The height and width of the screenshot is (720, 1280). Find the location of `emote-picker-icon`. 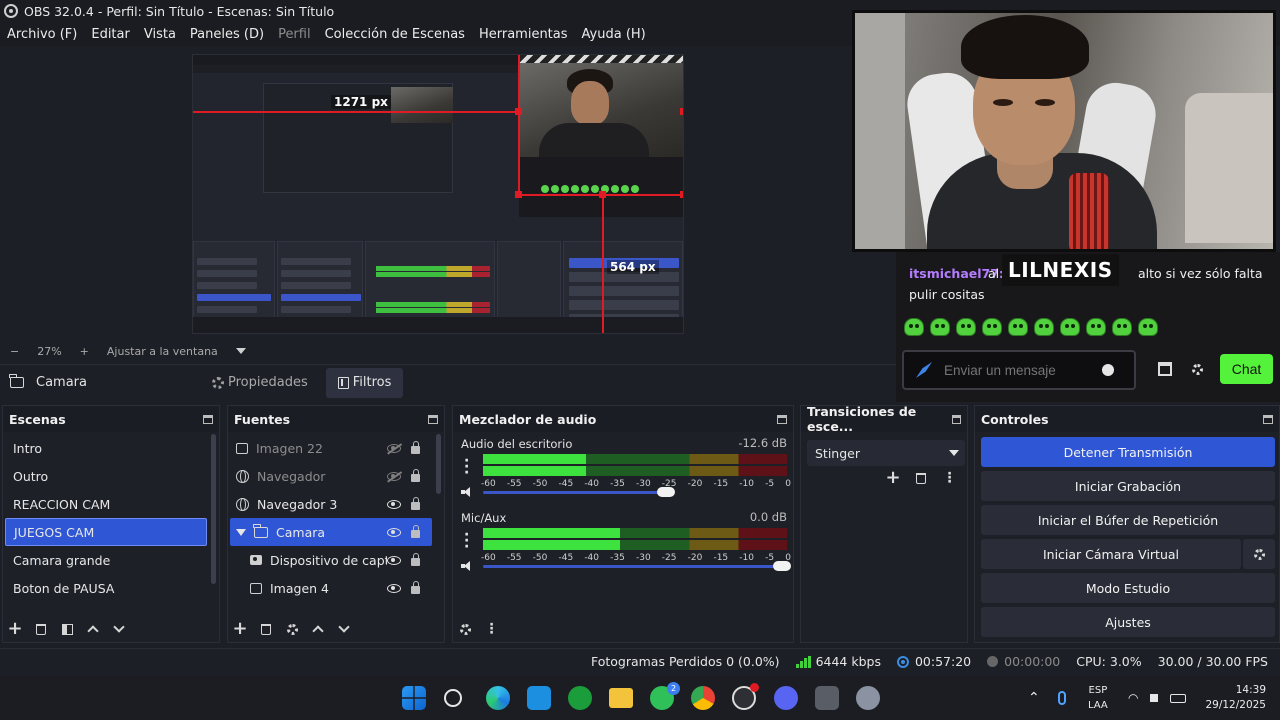

emote-picker-icon is located at coordinates (1108, 370).